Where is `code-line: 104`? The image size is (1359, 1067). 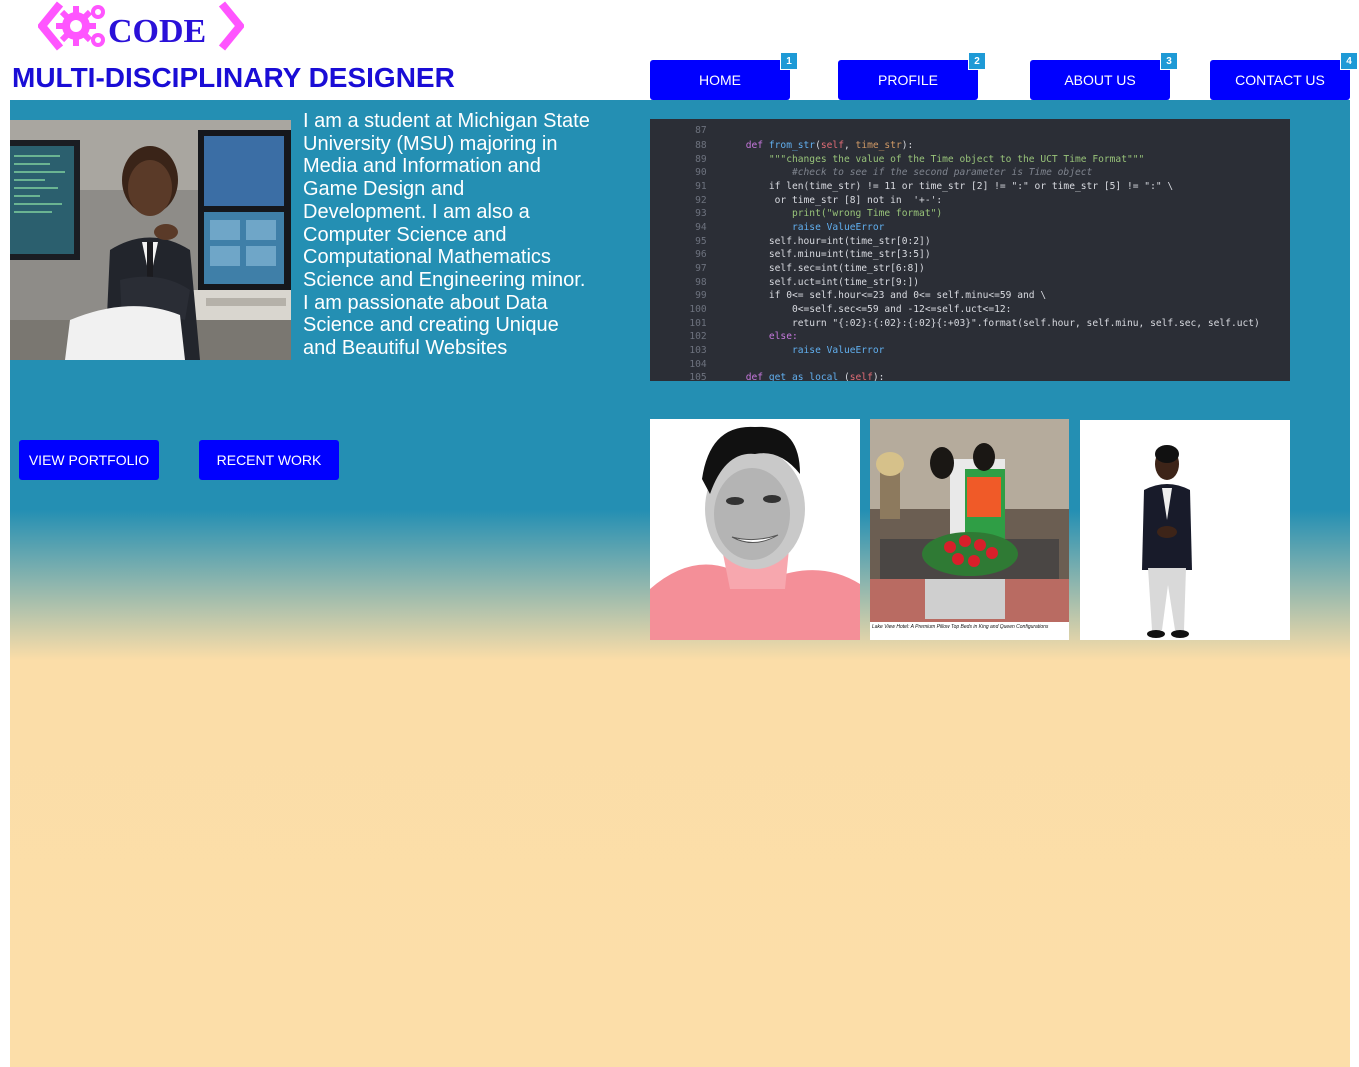
code-line: 104 is located at coordinates (698, 364).